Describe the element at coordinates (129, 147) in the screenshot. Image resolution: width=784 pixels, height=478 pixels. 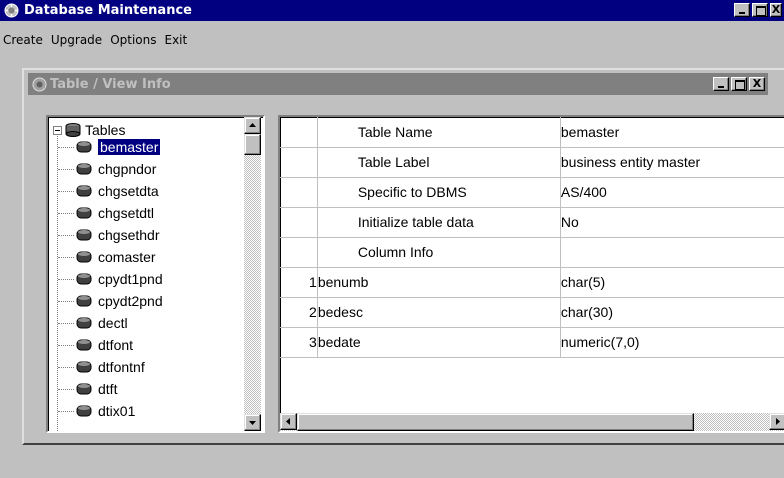
I see `tree-item-label: bemaster` at that location.